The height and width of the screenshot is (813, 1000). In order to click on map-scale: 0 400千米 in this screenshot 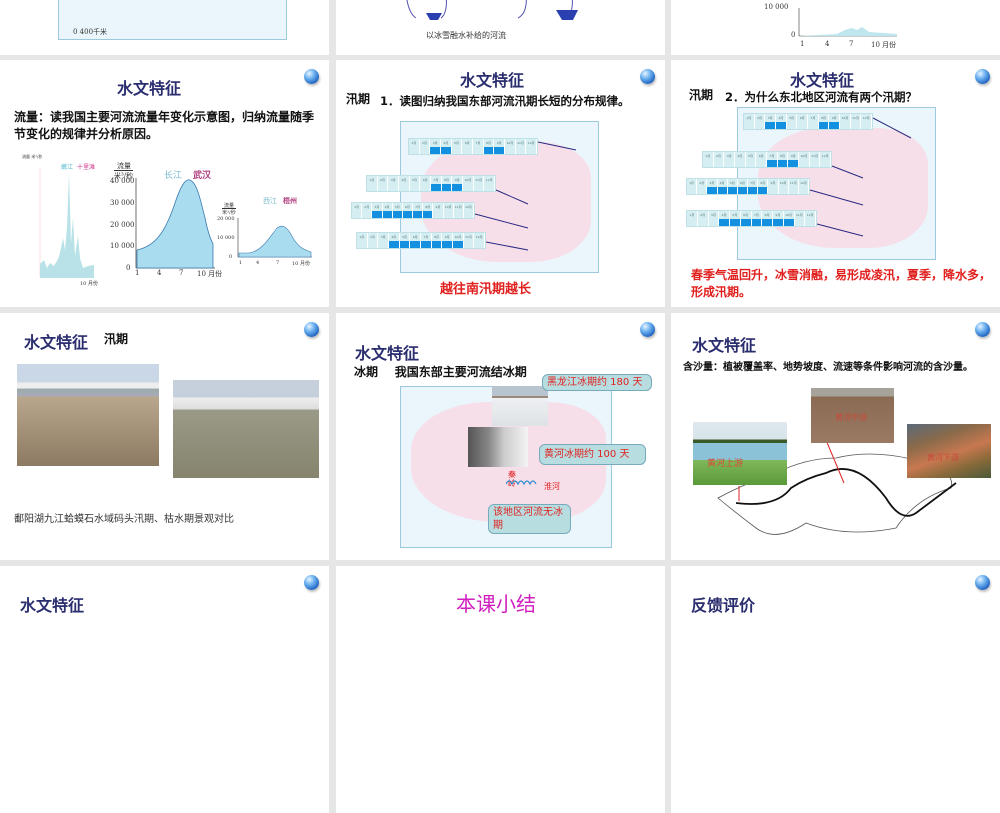, I will do `click(90, 32)`.